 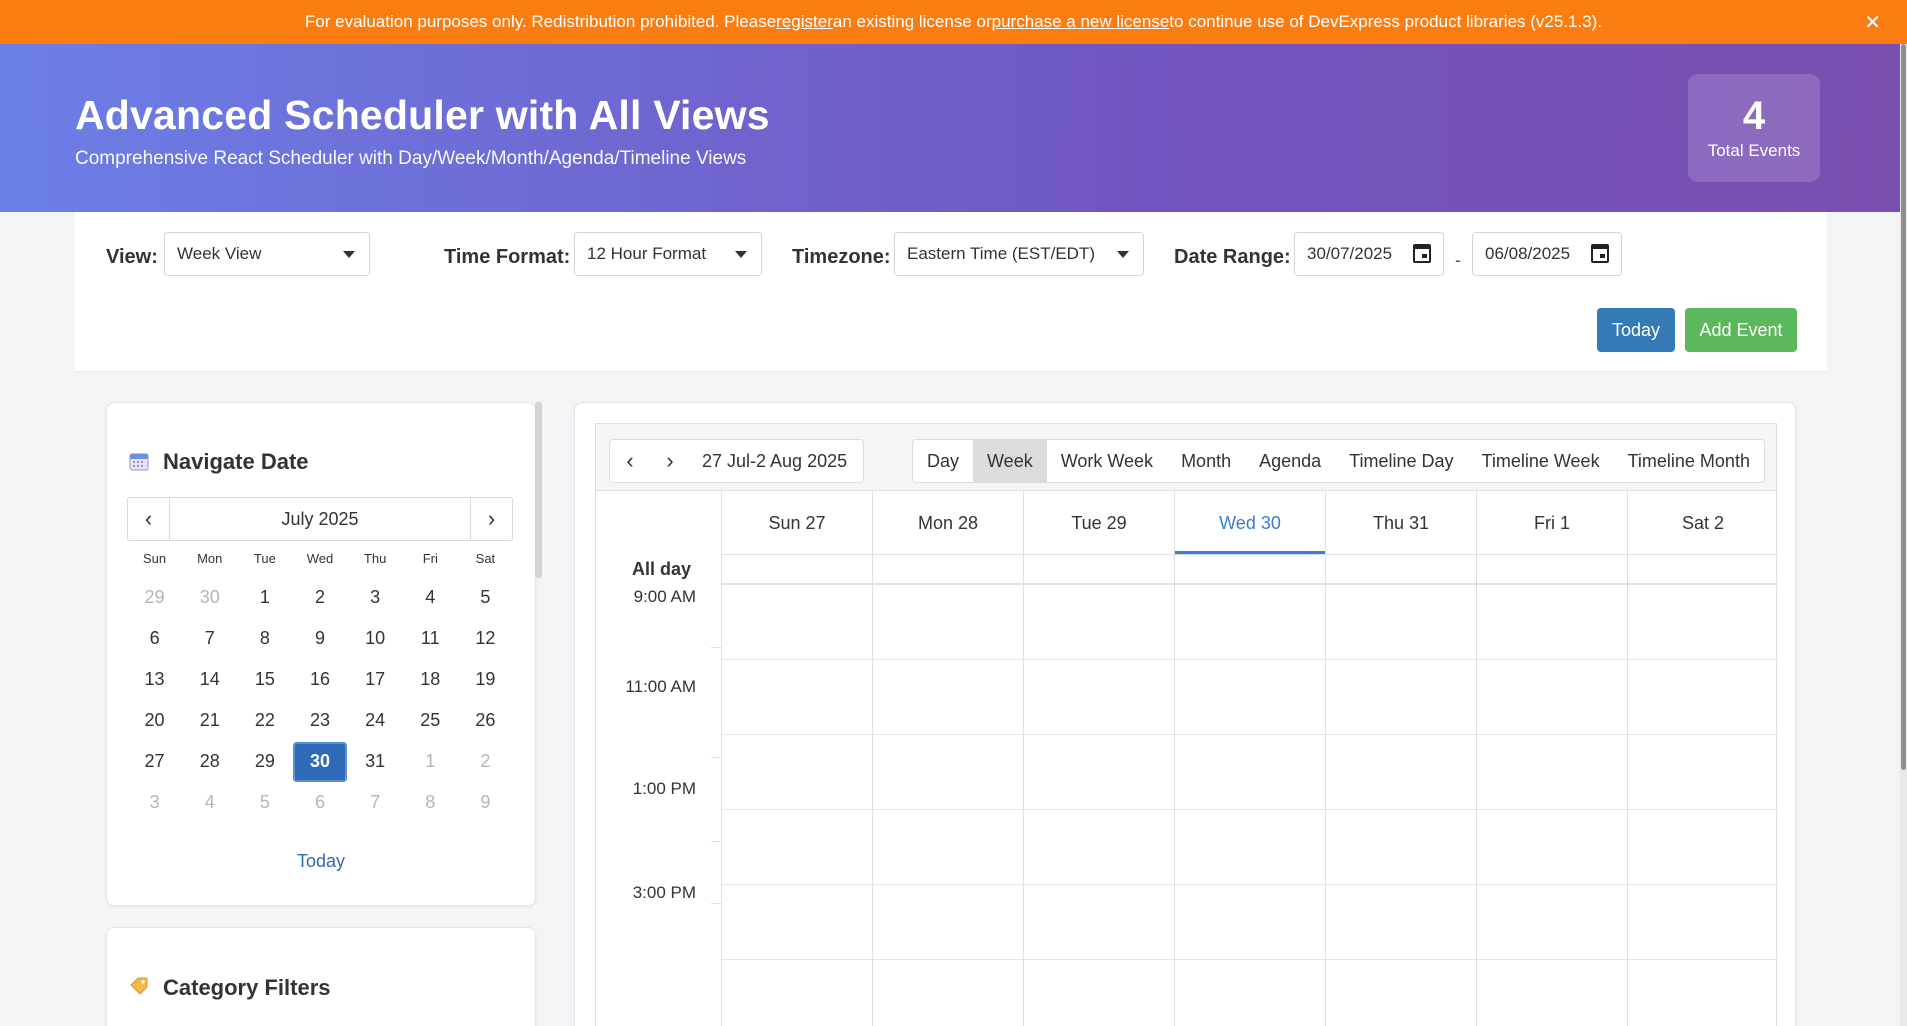 I want to click on sidebar-scrollbar, so click(x=538, y=490).